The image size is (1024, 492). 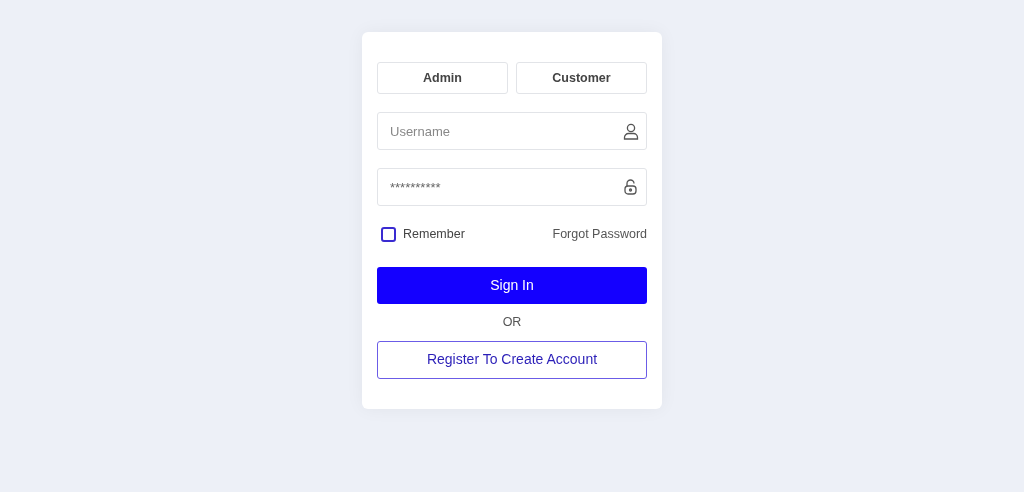 What do you see at coordinates (388, 234) in the screenshot?
I see `remember-checkbox` at bounding box center [388, 234].